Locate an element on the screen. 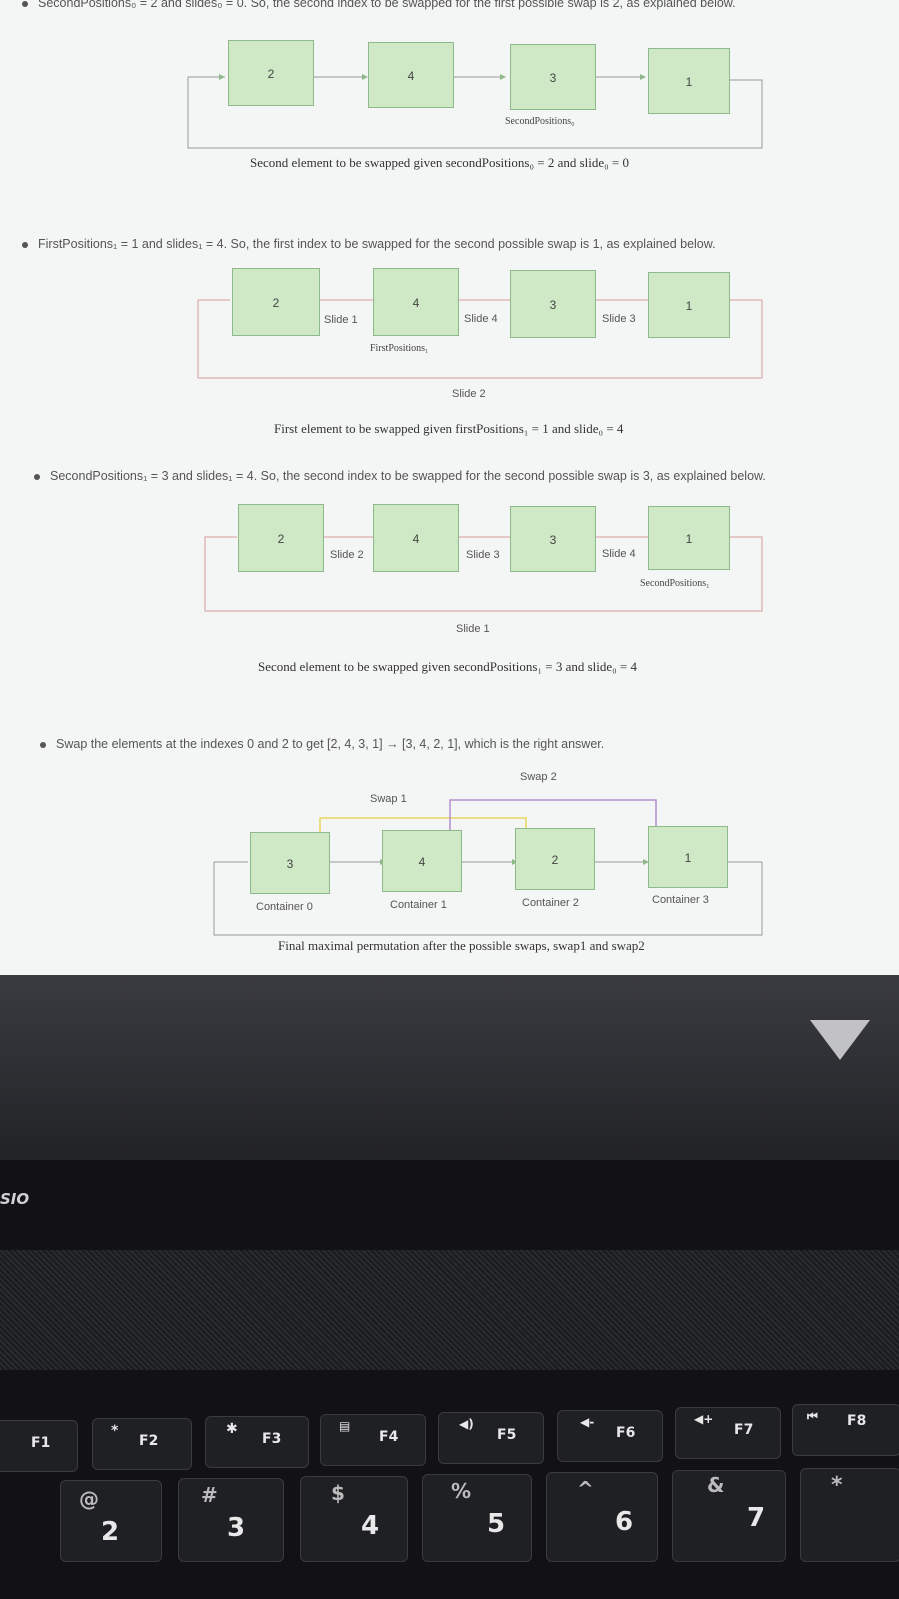 The width and height of the screenshot is (899, 1599). key-f3-symbol: ✱ is located at coordinates (232, 1429).